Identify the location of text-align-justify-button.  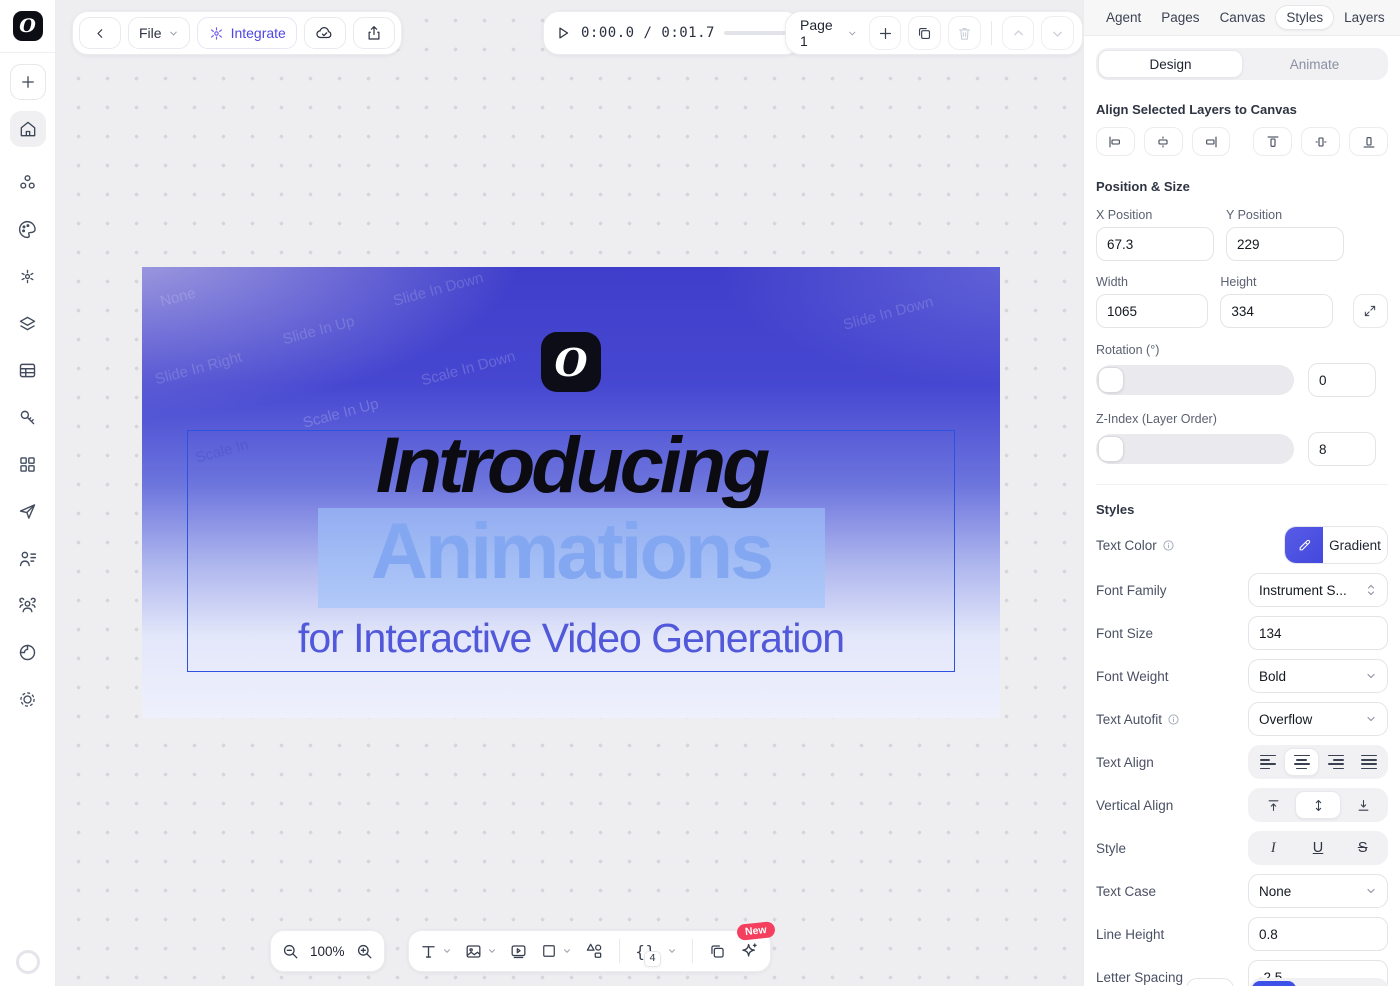
(1368, 762).